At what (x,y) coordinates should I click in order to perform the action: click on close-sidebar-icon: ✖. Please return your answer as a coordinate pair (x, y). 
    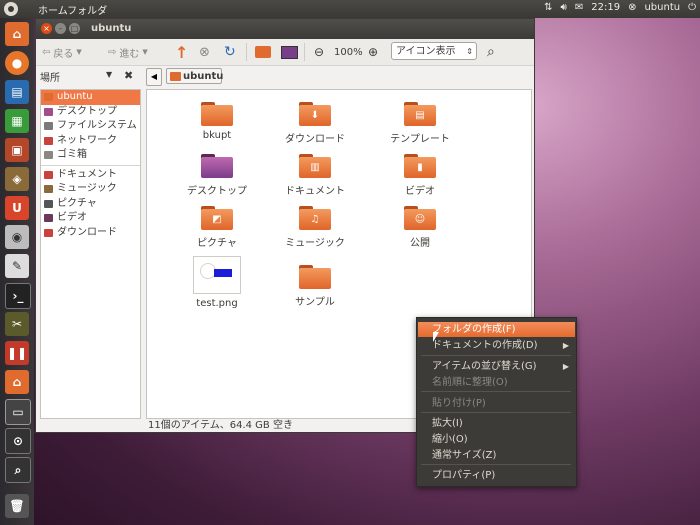
    Looking at the image, I should click on (128, 75).